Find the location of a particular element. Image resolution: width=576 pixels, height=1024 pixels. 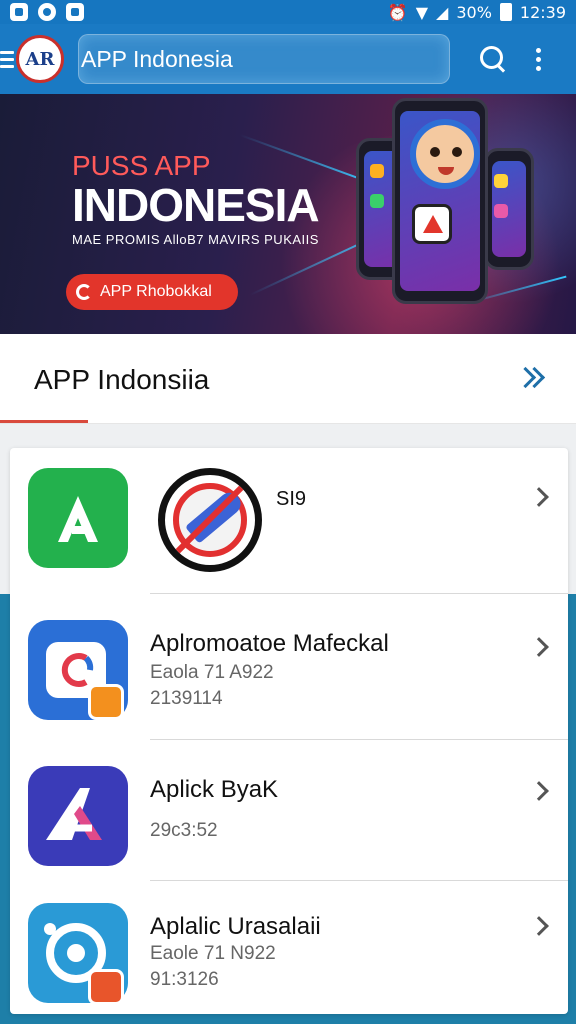

app-title: SI9 is located at coordinates (291, 499).